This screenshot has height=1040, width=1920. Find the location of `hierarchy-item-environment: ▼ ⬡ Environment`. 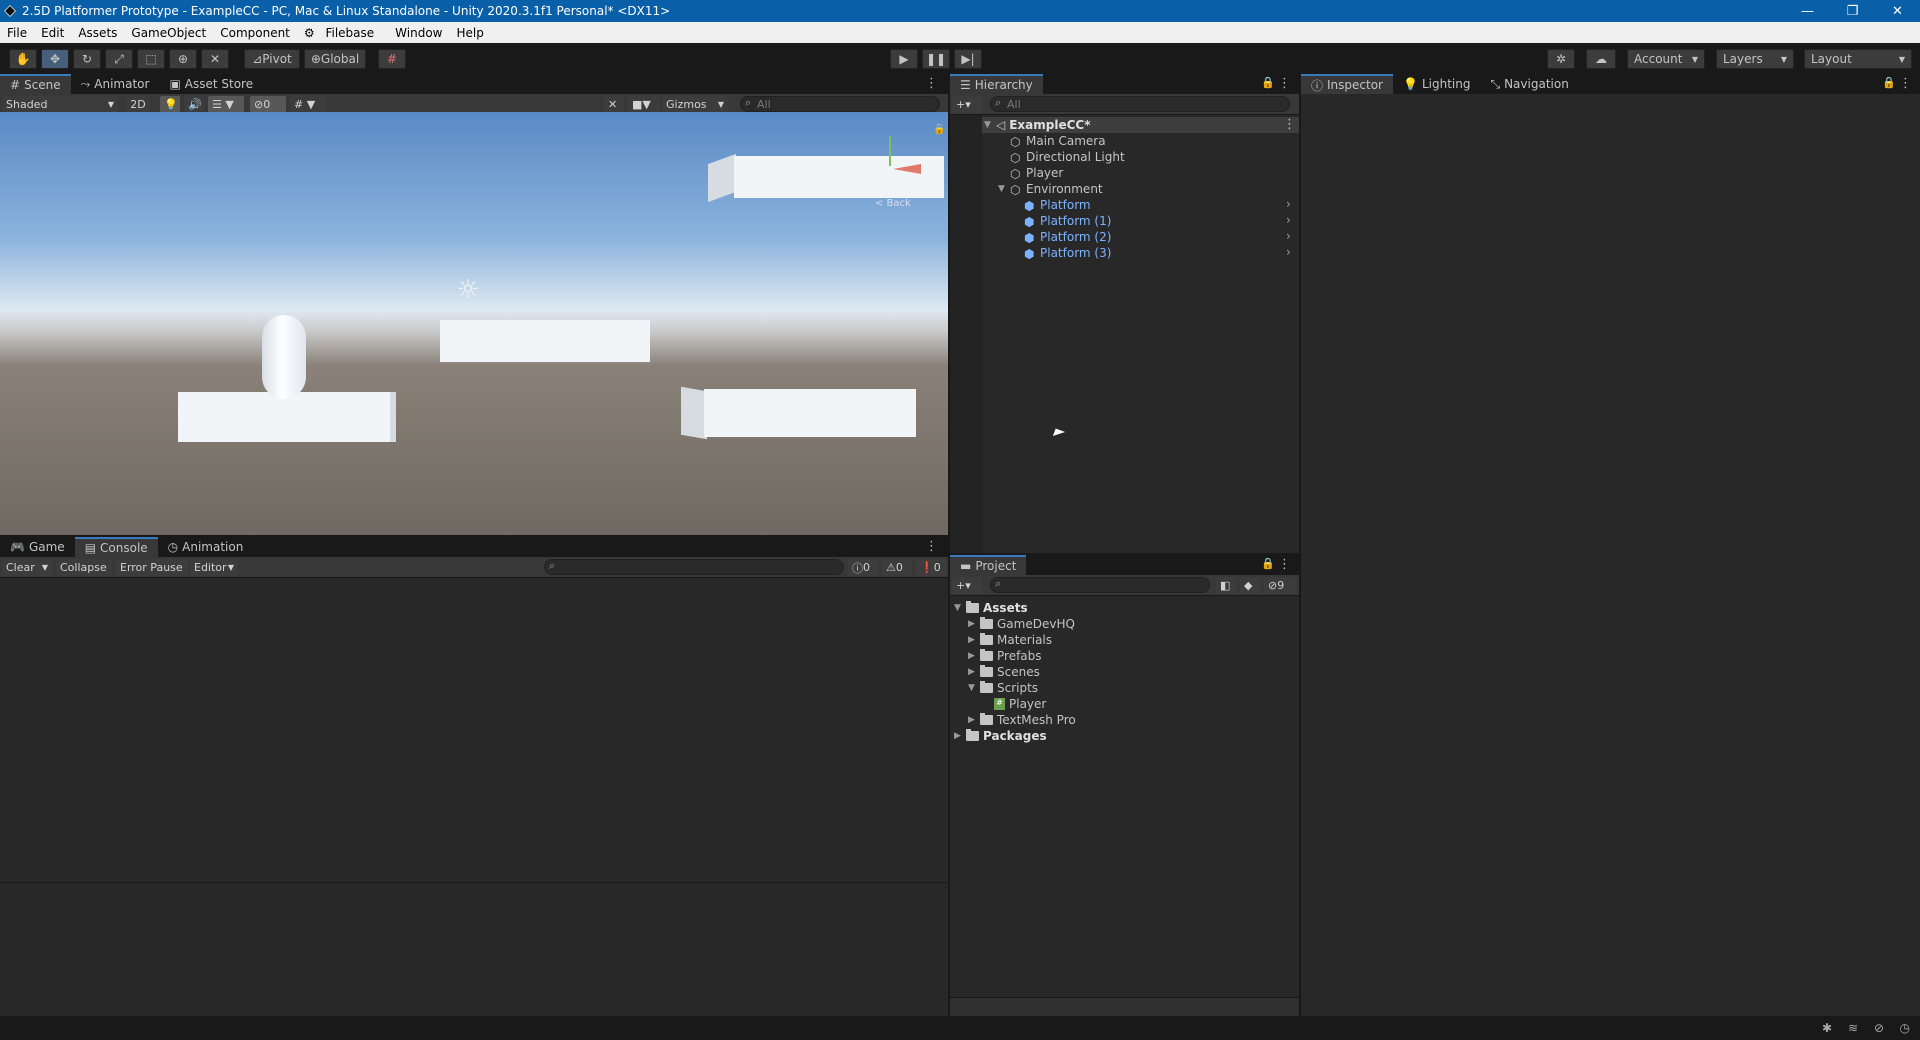

hierarchy-item-environment: ▼ ⬡ Environment is located at coordinates (1050, 189).